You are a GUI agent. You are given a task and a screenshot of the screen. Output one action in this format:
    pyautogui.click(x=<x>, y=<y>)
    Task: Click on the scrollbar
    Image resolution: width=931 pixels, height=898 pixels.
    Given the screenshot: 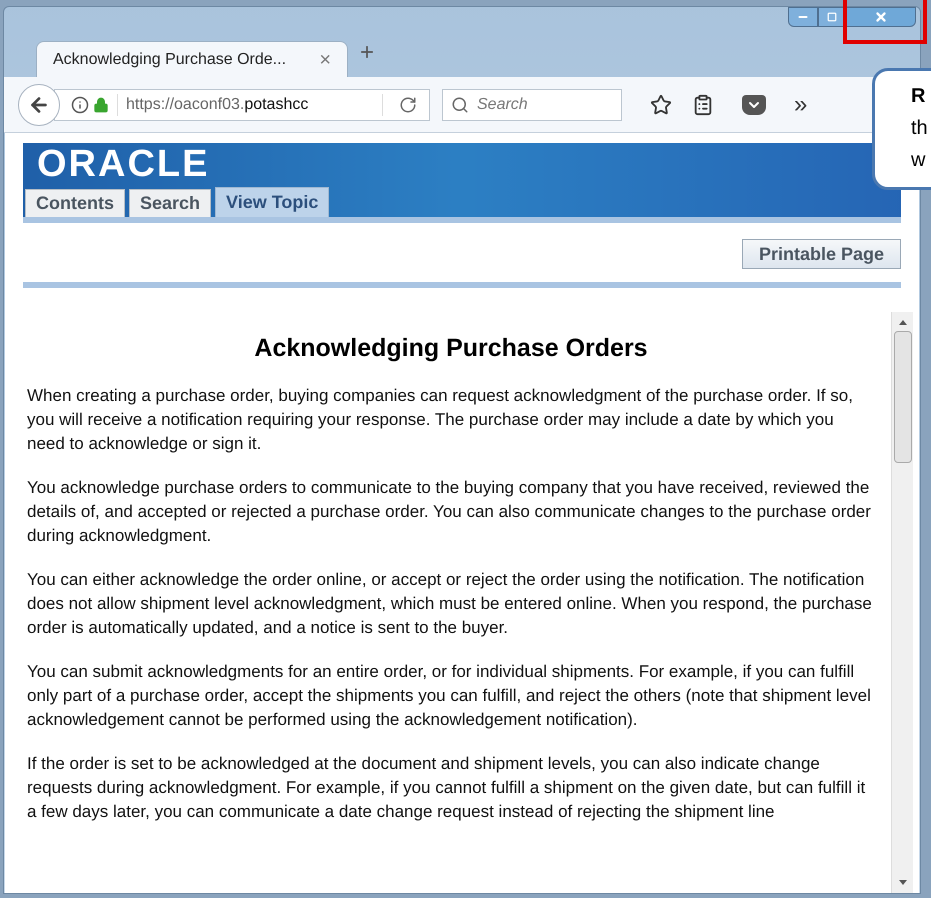 What is the action you would take?
    pyautogui.click(x=902, y=602)
    